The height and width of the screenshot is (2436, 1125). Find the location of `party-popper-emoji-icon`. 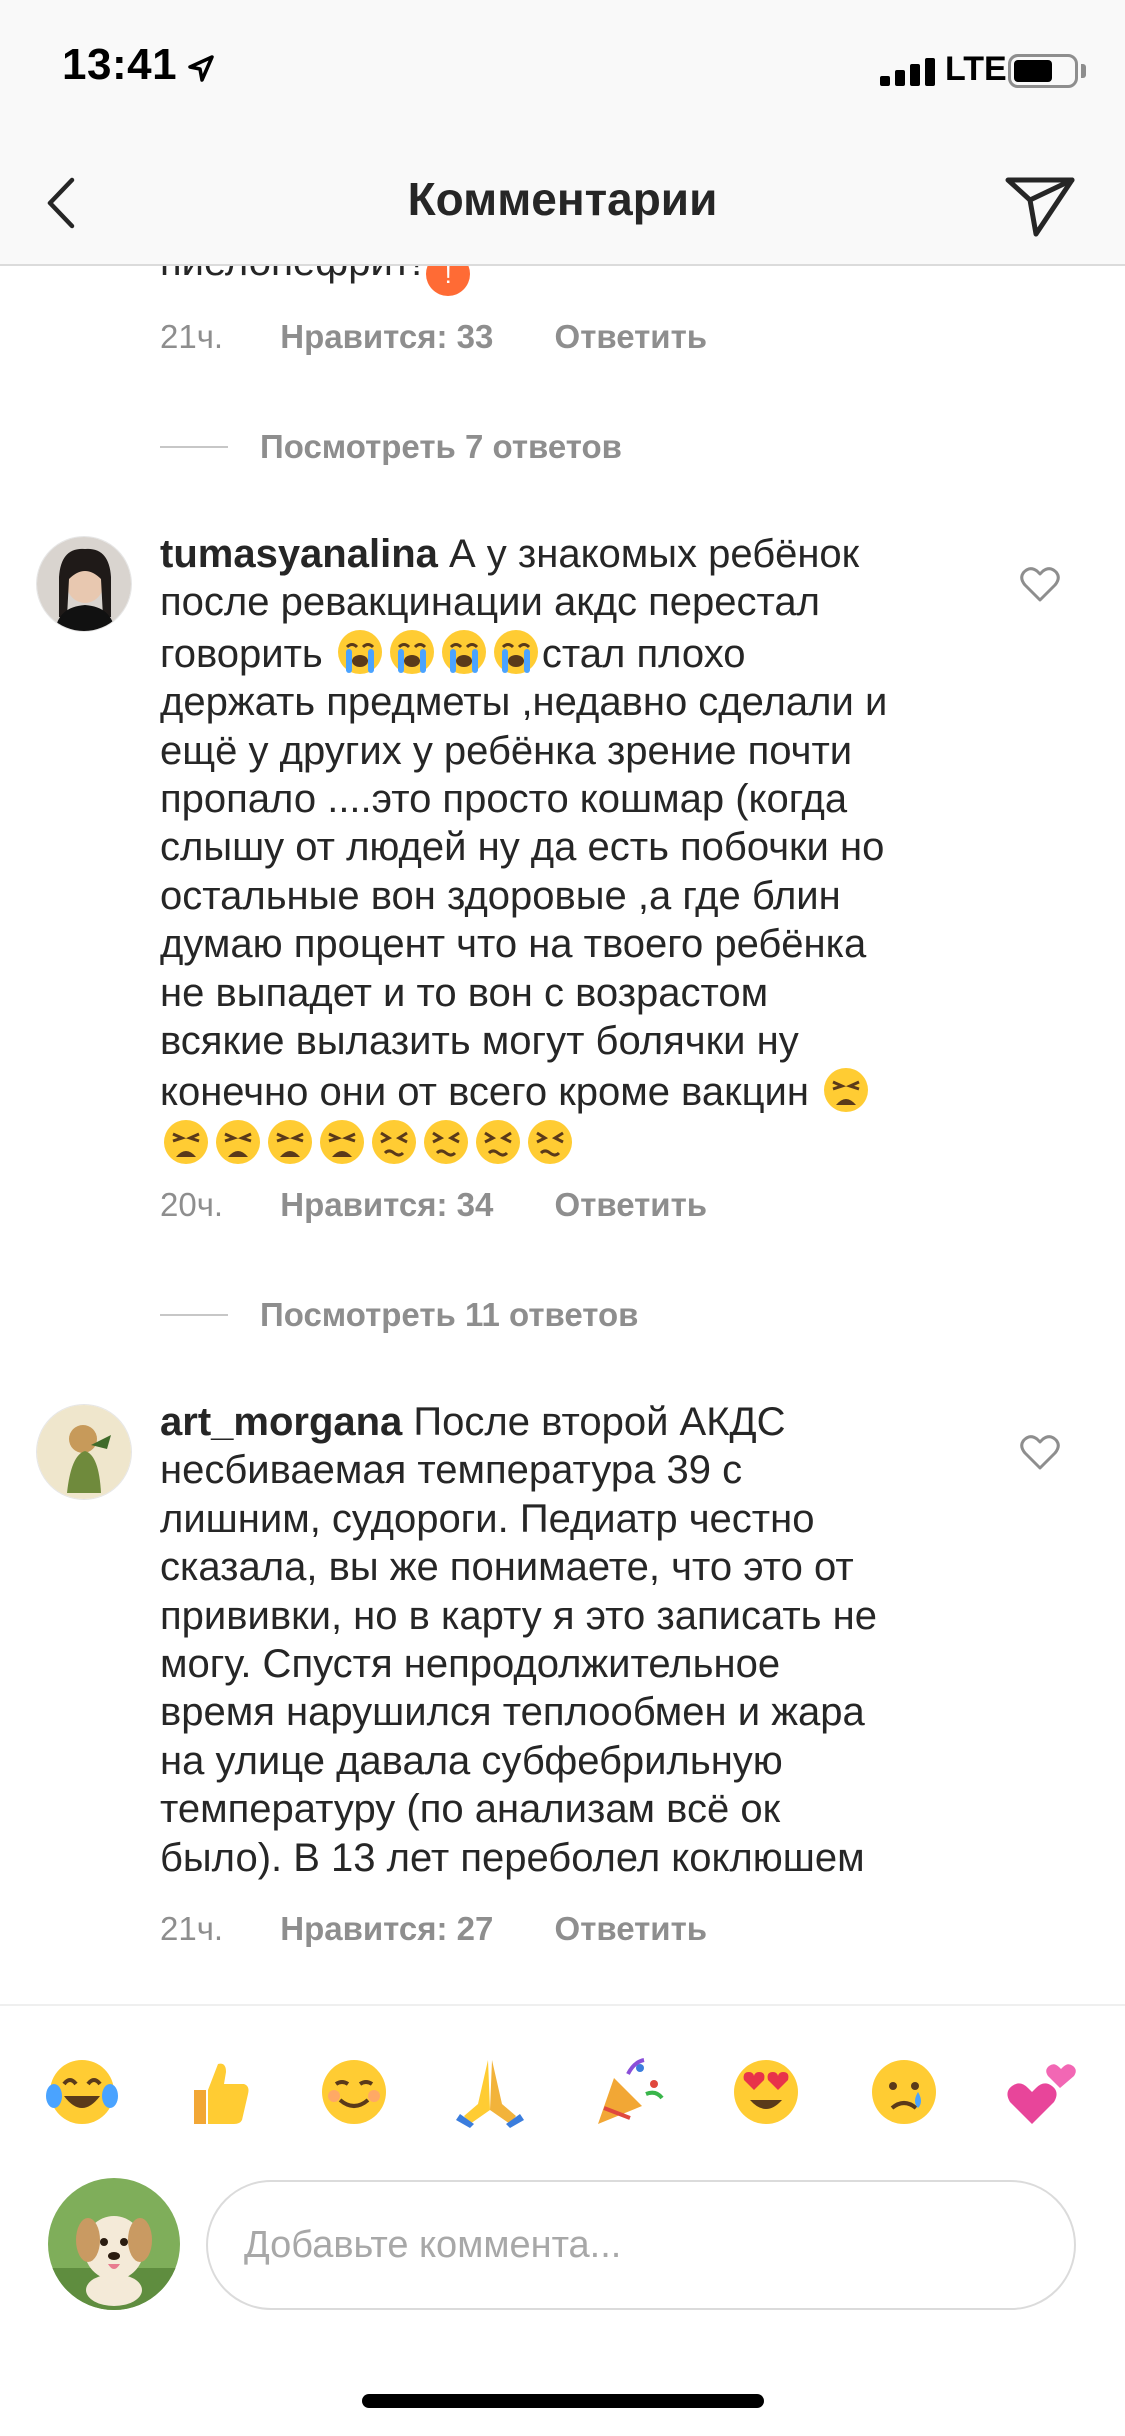

party-popper-emoji-icon is located at coordinates (628, 2092).